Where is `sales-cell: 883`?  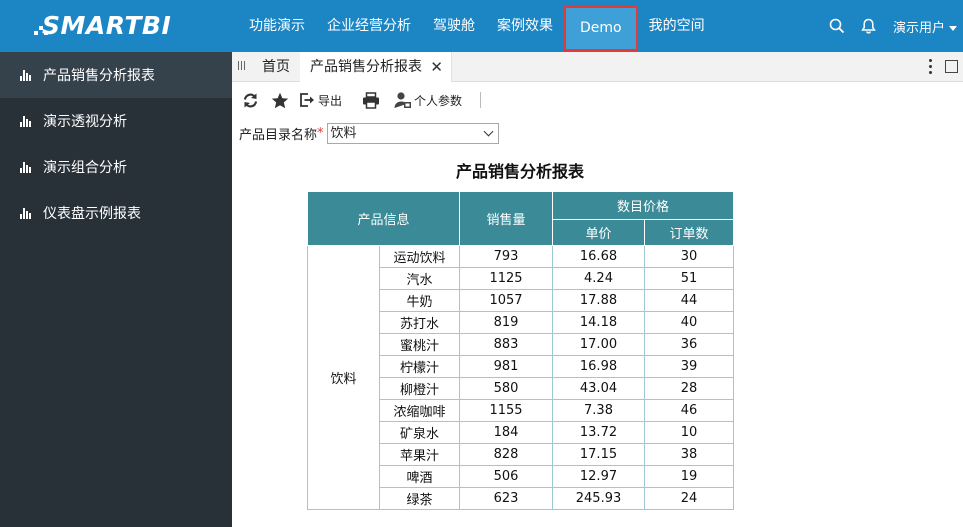
sales-cell: 883 is located at coordinates (506, 344).